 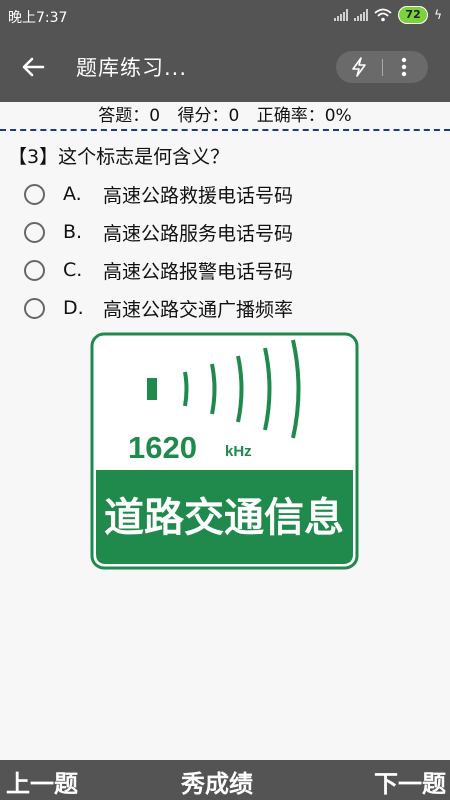 I want to click on action-pill, so click(x=382, y=67).